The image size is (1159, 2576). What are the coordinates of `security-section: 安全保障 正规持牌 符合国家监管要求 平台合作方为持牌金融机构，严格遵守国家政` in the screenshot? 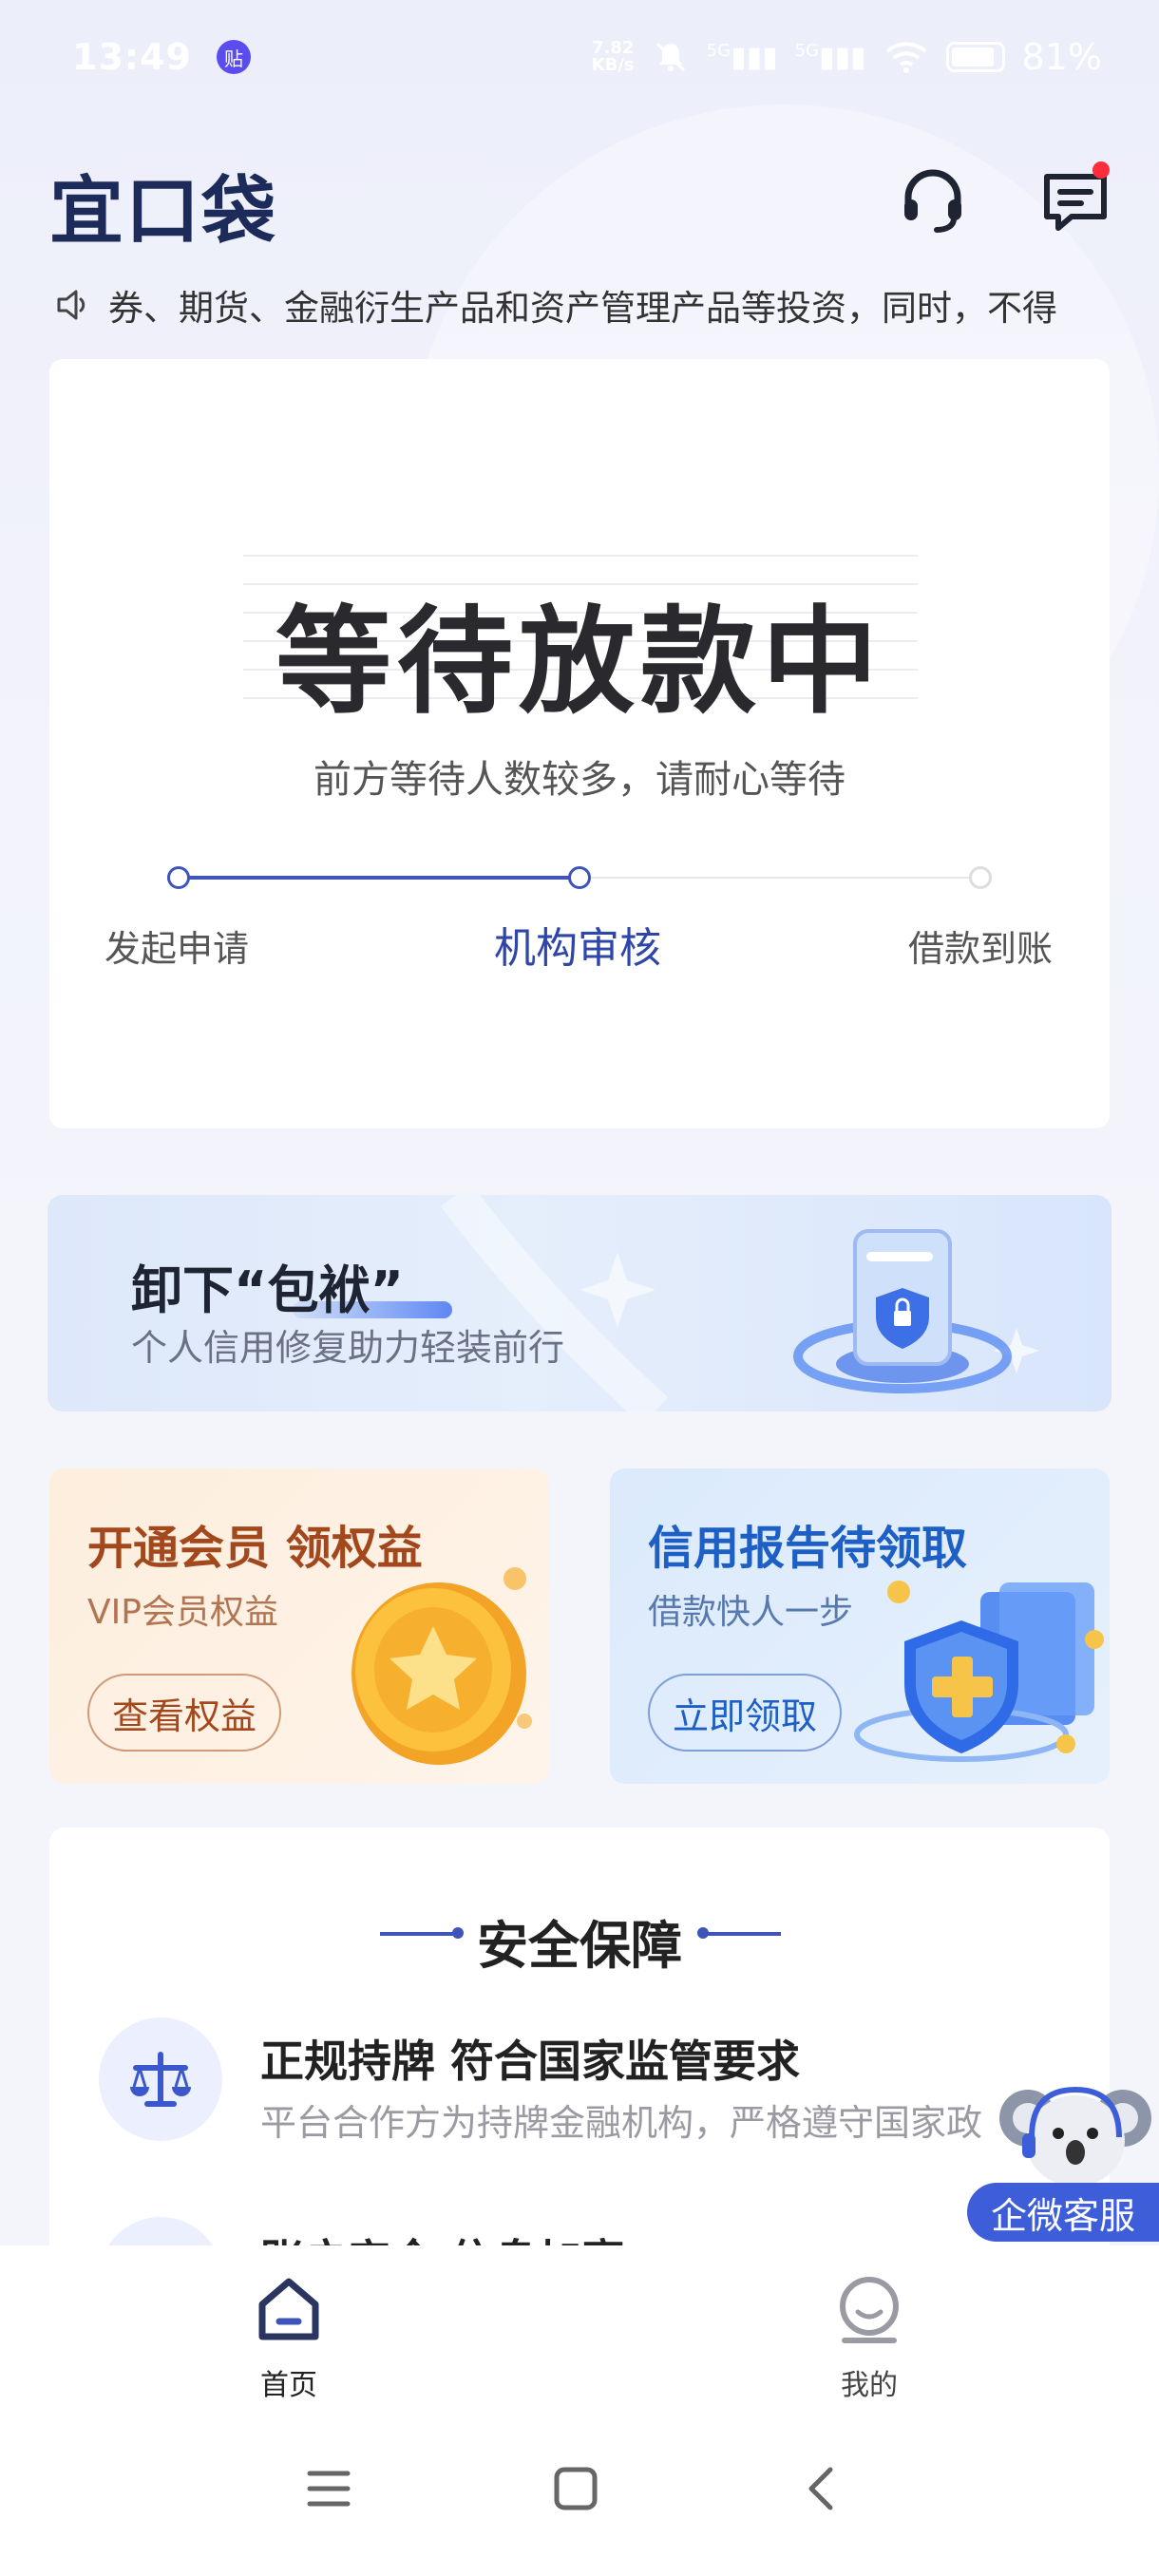 It's located at (579, 2037).